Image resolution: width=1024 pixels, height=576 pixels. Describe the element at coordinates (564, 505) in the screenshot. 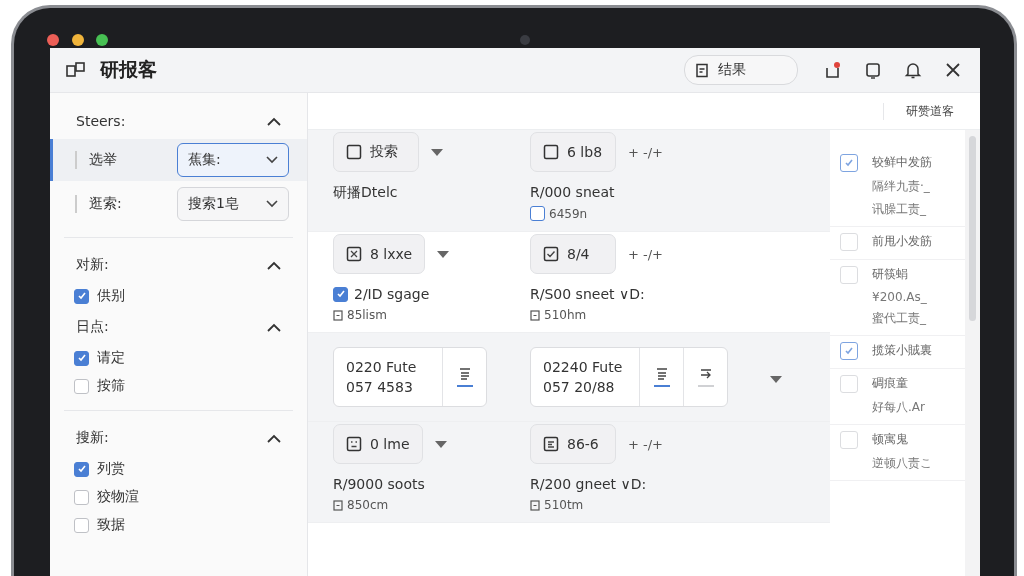

I see `item-detail: 510tm` at that location.